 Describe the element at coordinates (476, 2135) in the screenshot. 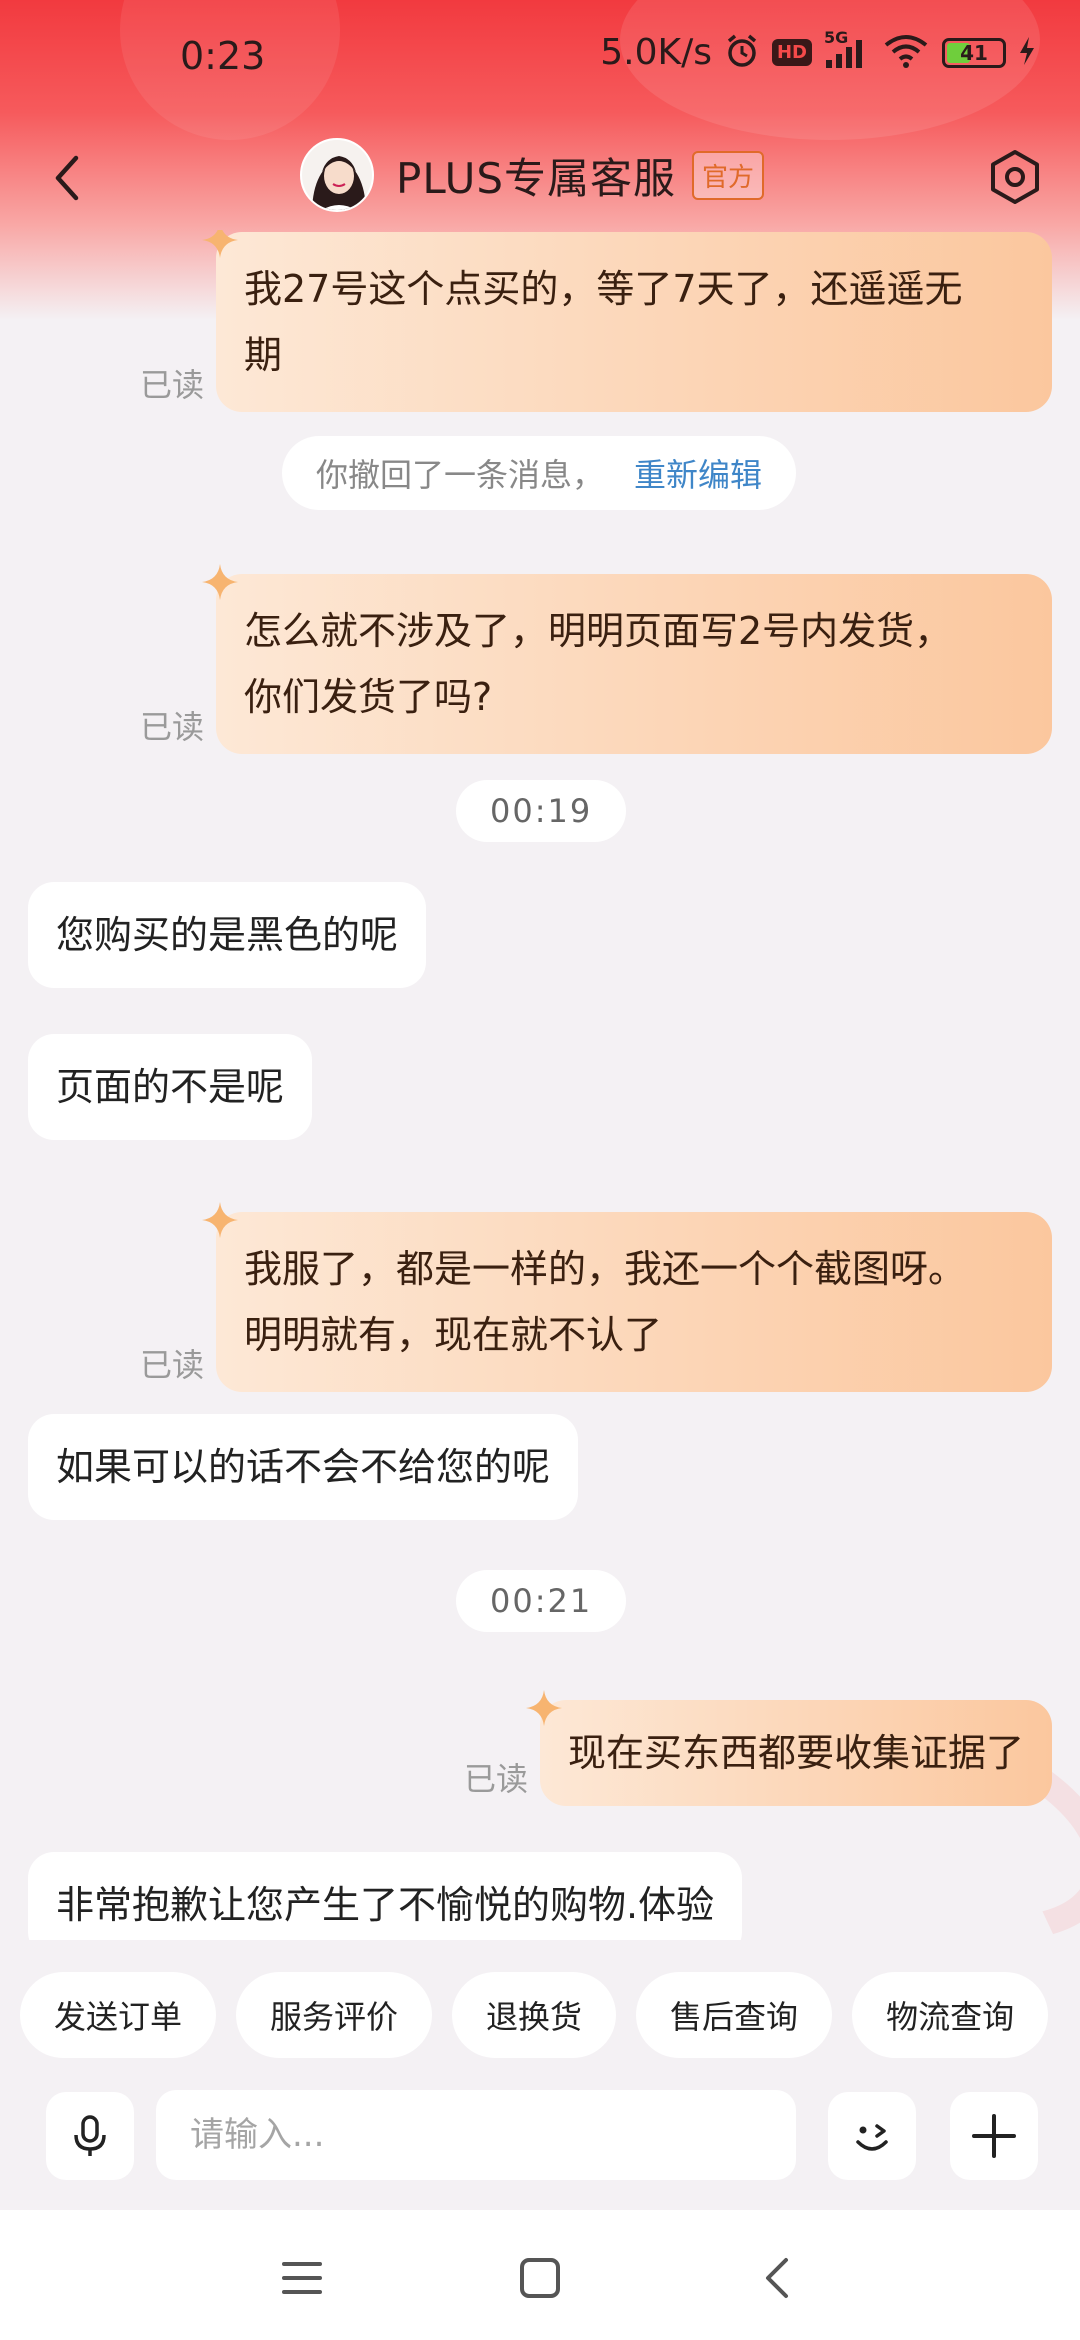

I see `message-input` at that location.